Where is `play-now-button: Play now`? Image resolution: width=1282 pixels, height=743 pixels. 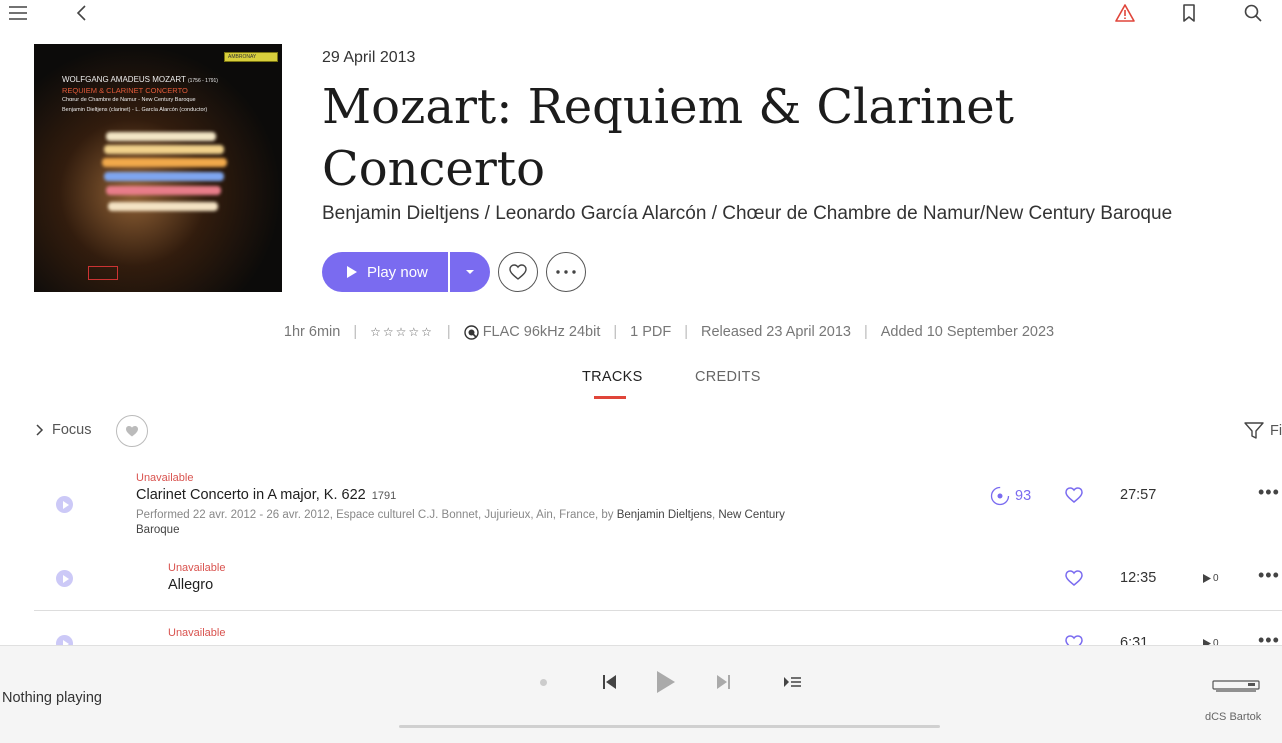
play-now-button: Play now is located at coordinates (385, 272).